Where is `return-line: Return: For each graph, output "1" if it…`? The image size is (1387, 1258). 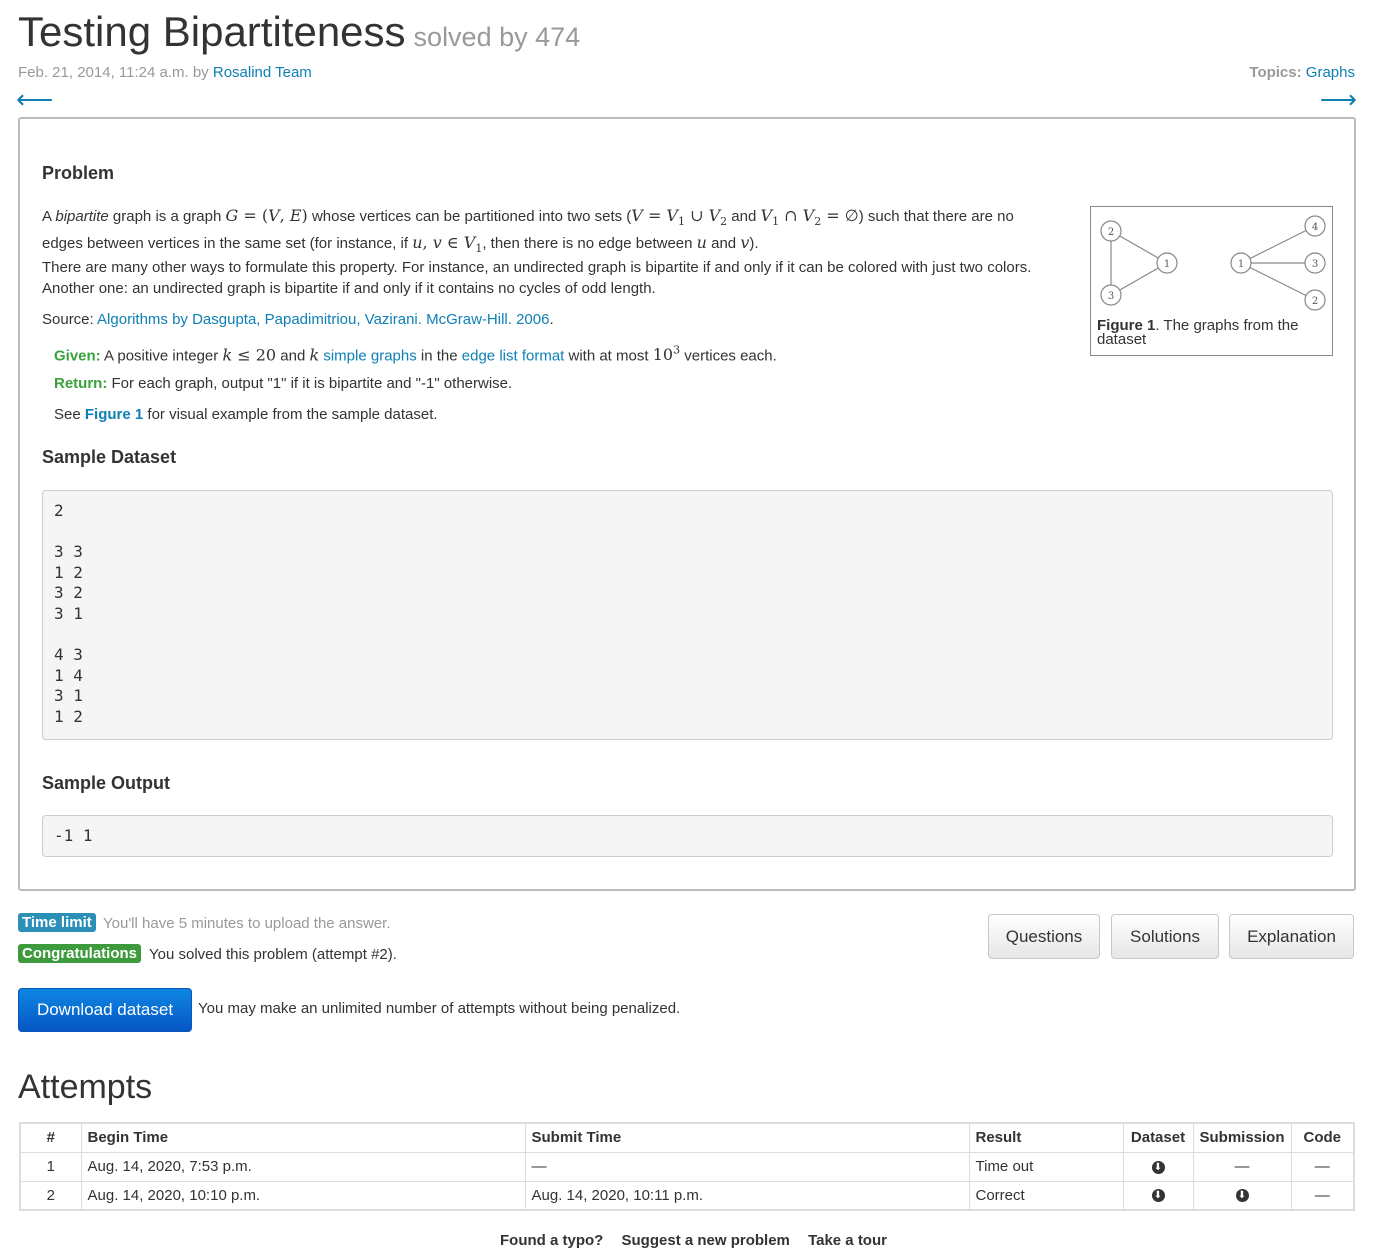 return-line: Return: For each graph, output "1" if it… is located at coordinates (283, 383).